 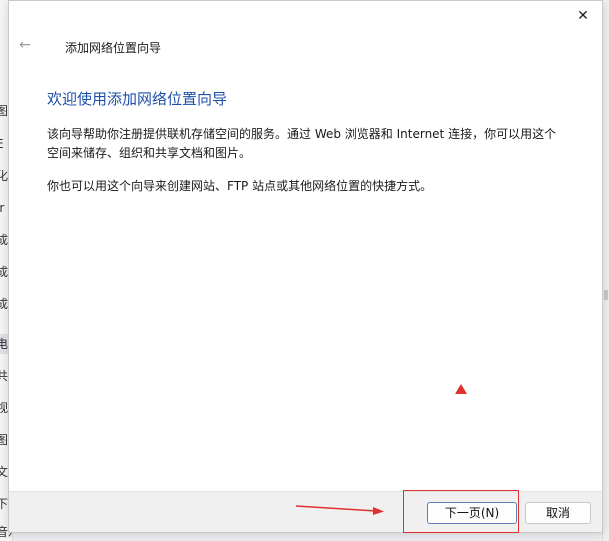 What do you see at coordinates (461, 389) in the screenshot?
I see `annotation-triangle-icon` at bounding box center [461, 389].